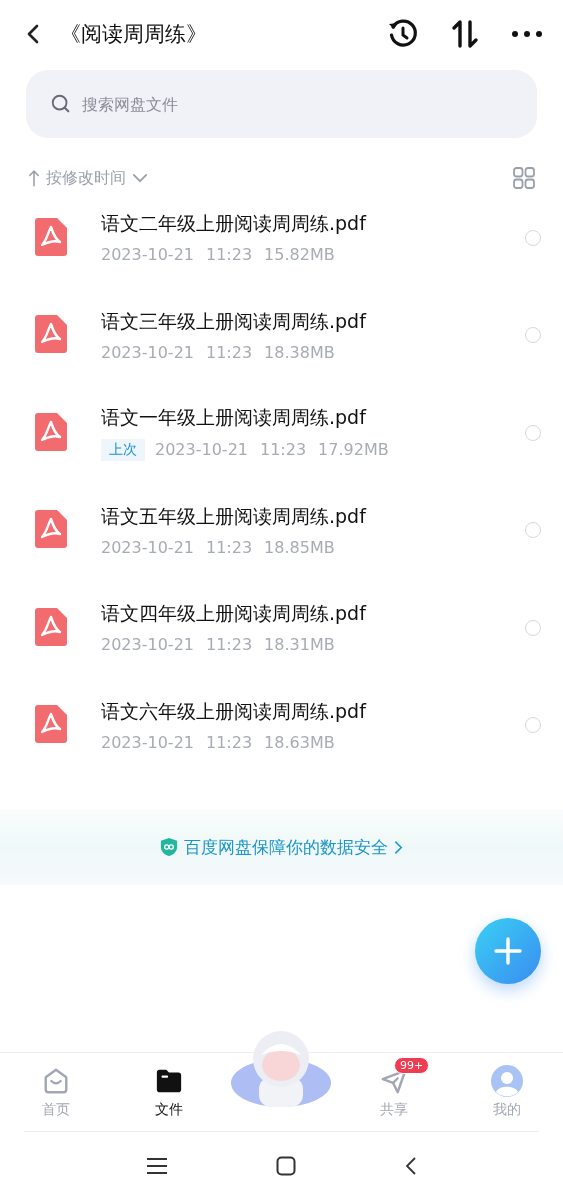  Describe the element at coordinates (313, 417) in the screenshot. I see `file-name: 语文一年级上册阅读周周练.pdf` at that location.